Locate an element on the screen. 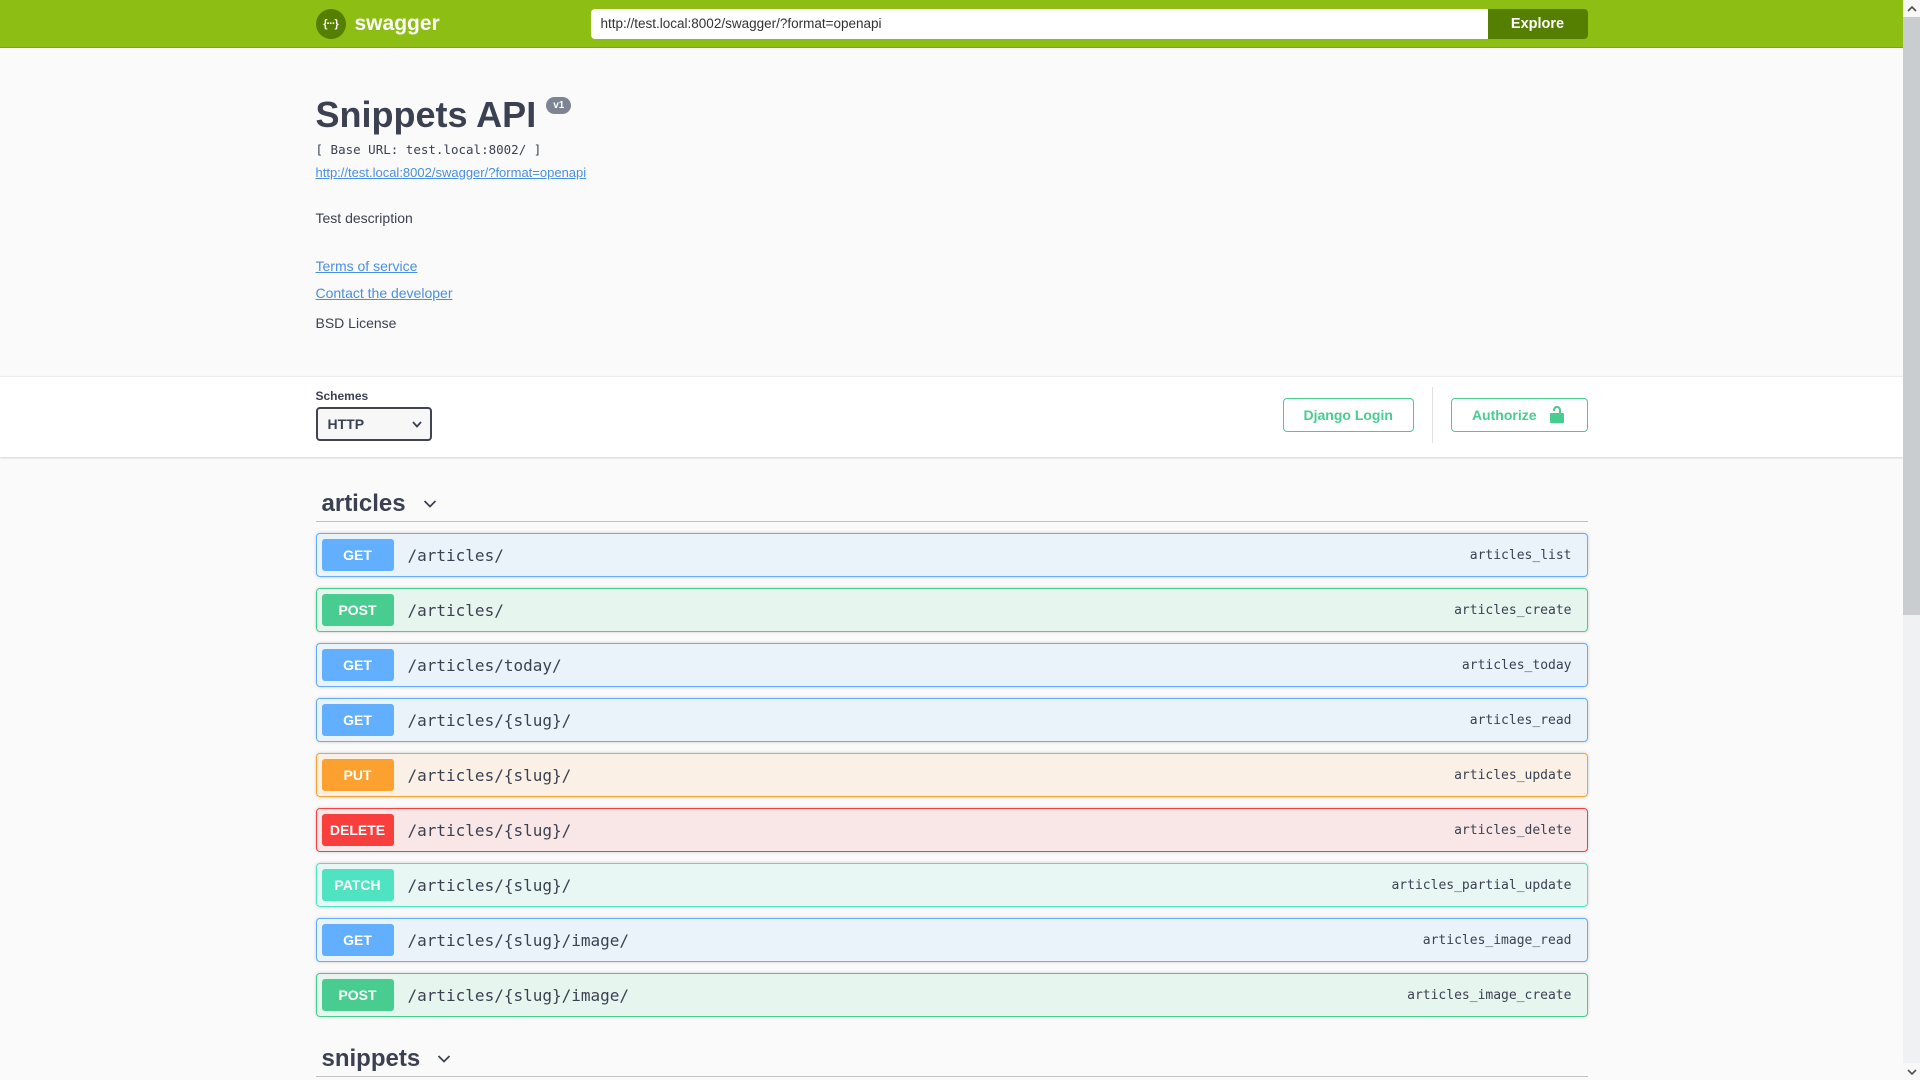  scroll-up-button is located at coordinates (1911, 8).